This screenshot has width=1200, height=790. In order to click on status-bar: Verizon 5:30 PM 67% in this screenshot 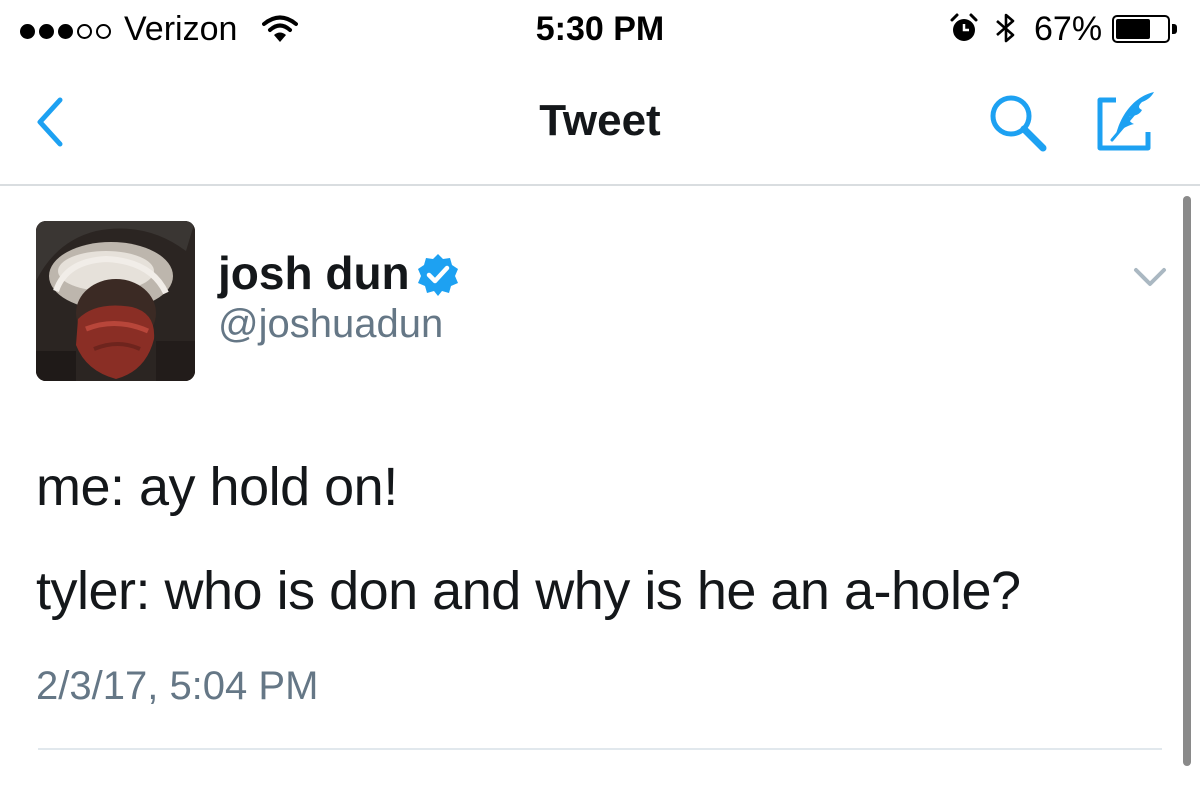, I will do `click(600, 31)`.